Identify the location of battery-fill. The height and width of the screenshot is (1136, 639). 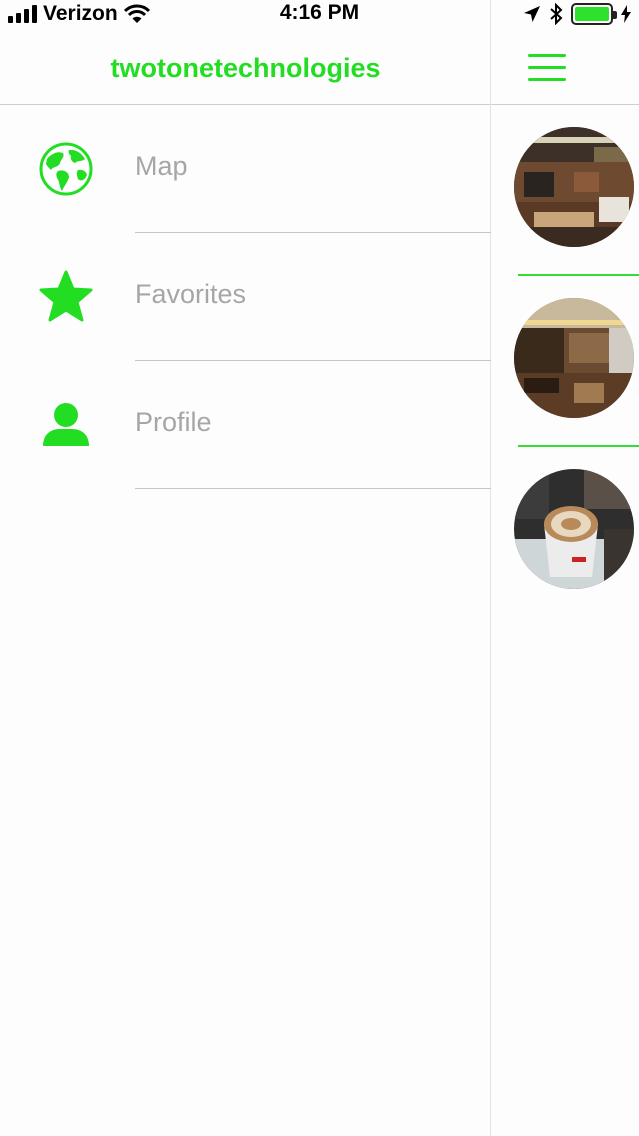
(592, 14).